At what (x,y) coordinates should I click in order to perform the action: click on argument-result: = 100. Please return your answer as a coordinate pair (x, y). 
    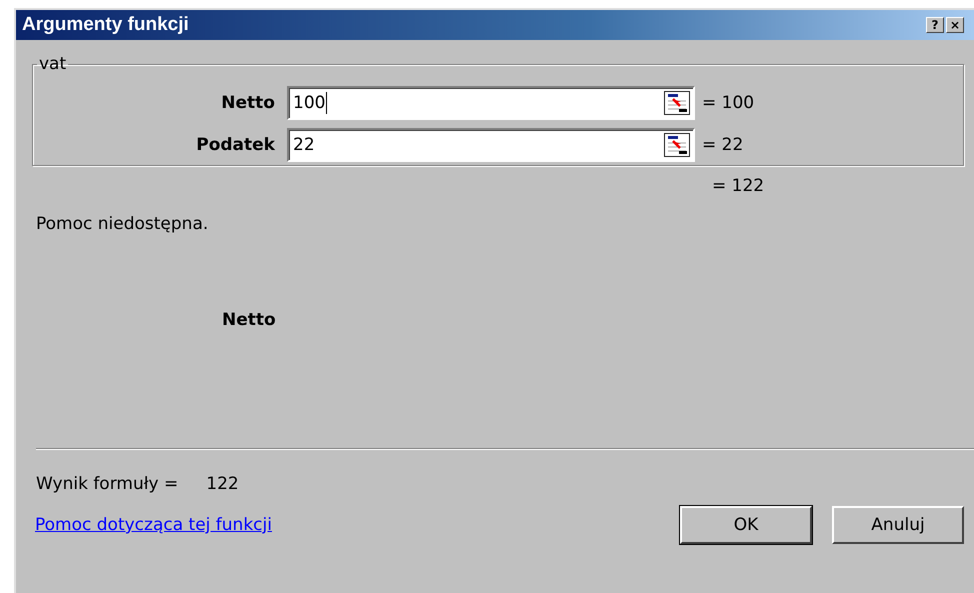
    Looking at the image, I should click on (728, 103).